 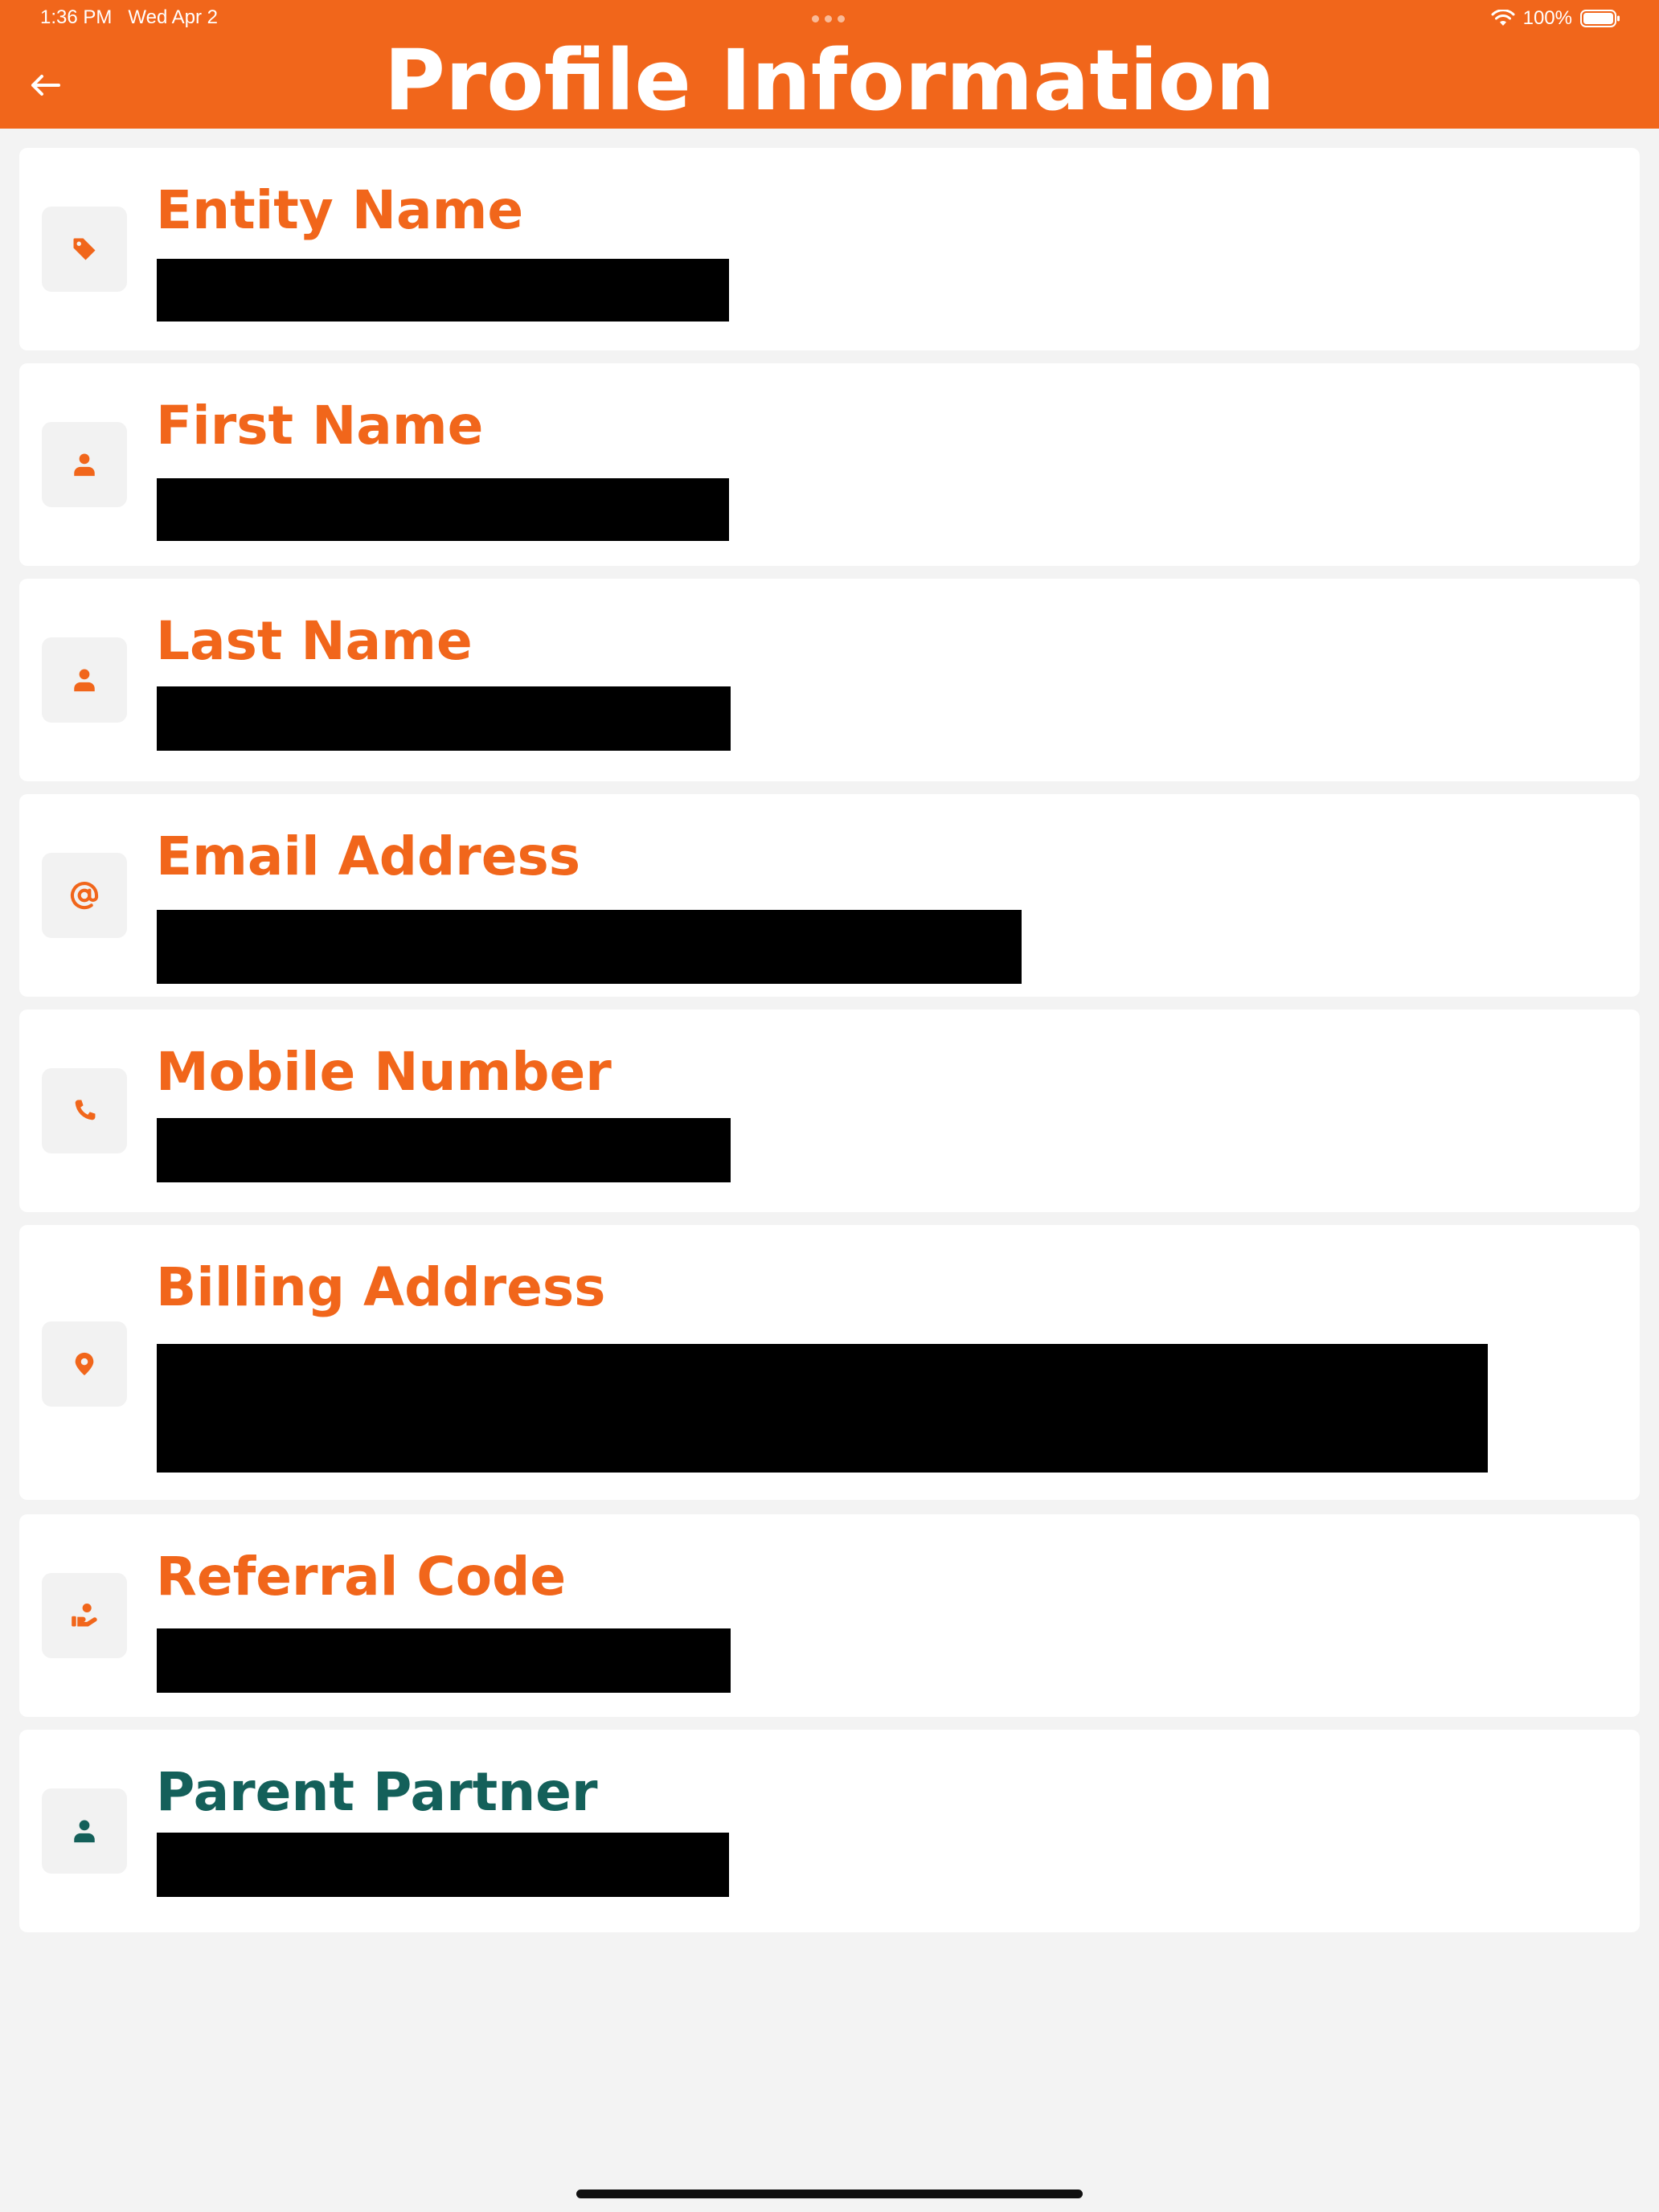 I want to click on wifi-icon, so click(x=1503, y=18).